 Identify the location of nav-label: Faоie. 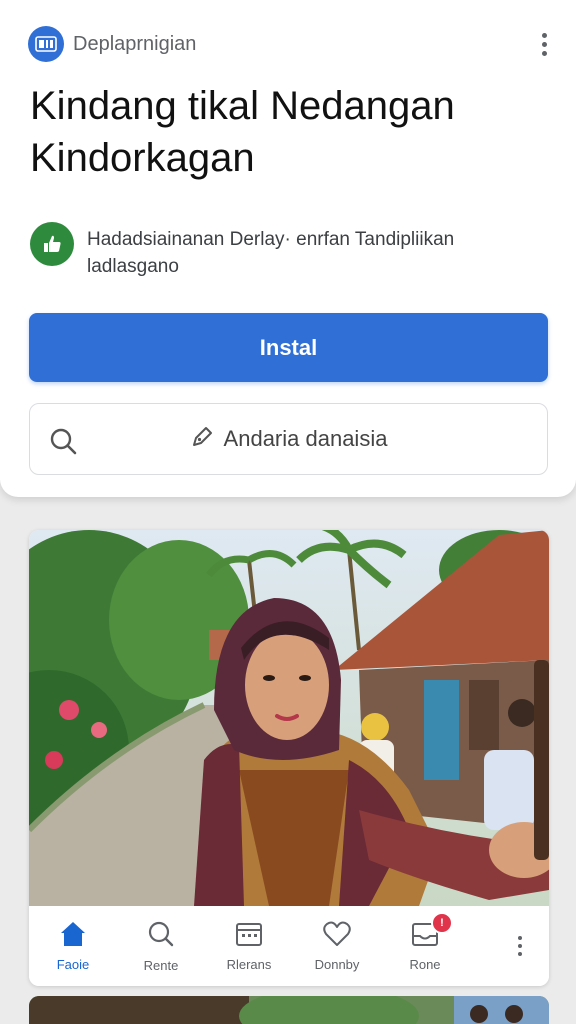
(73, 964).